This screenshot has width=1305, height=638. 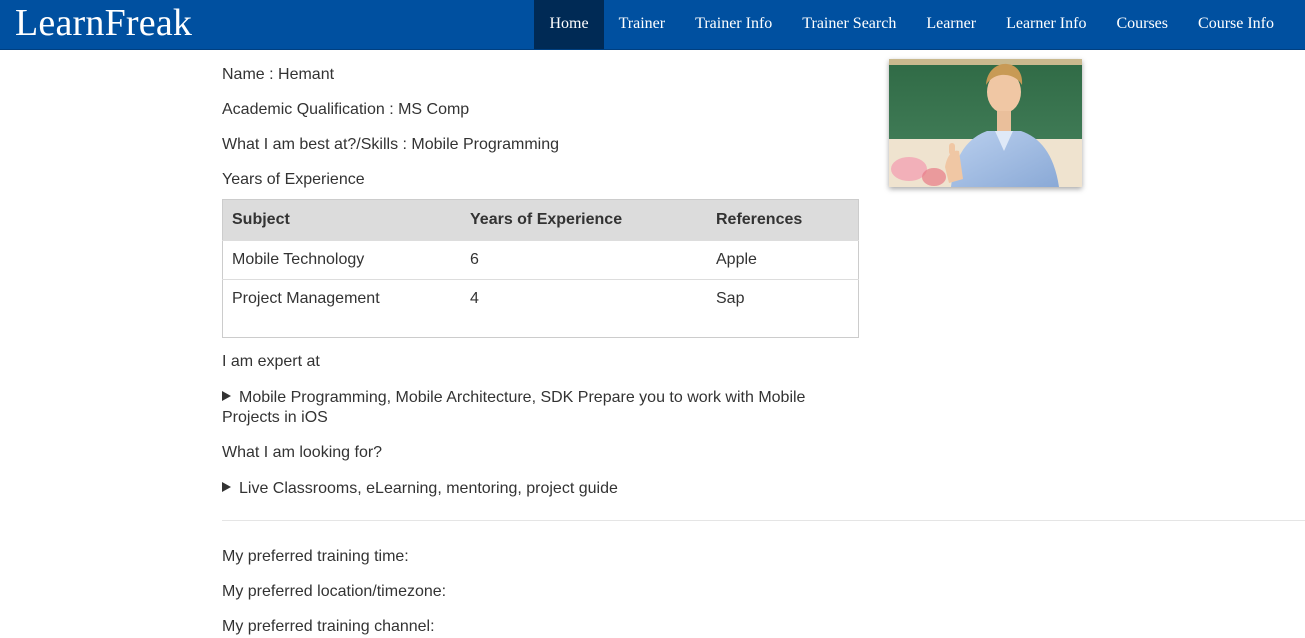 What do you see at coordinates (103, 24) in the screenshot?
I see `brand-logo: LearnFreak` at bounding box center [103, 24].